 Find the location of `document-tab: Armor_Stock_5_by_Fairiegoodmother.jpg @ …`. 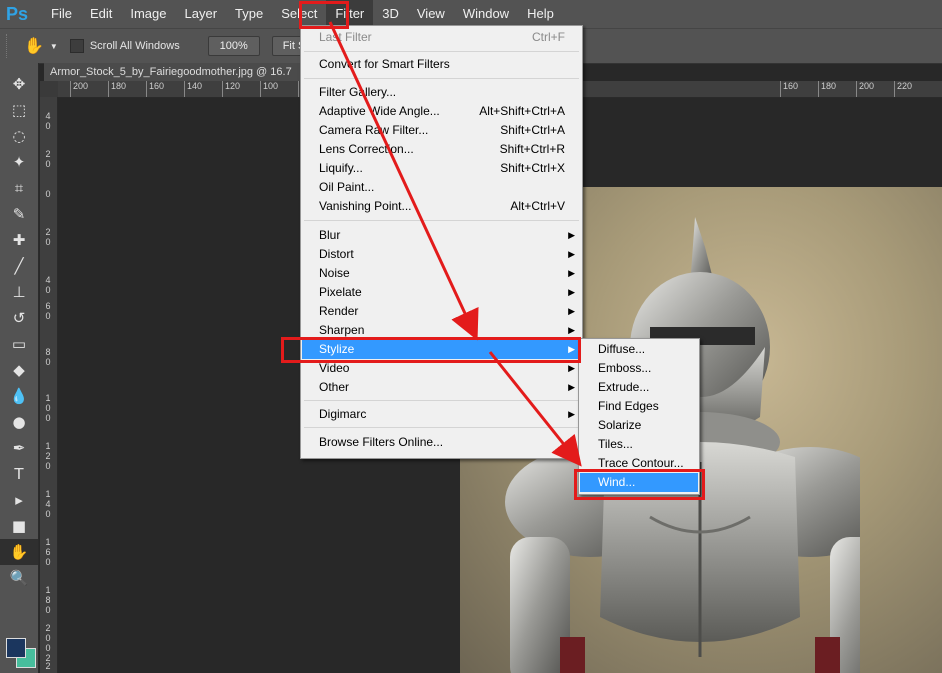

document-tab: Armor_Stock_5_by_Fairiegoodmother.jpg @ … is located at coordinates (176, 72).